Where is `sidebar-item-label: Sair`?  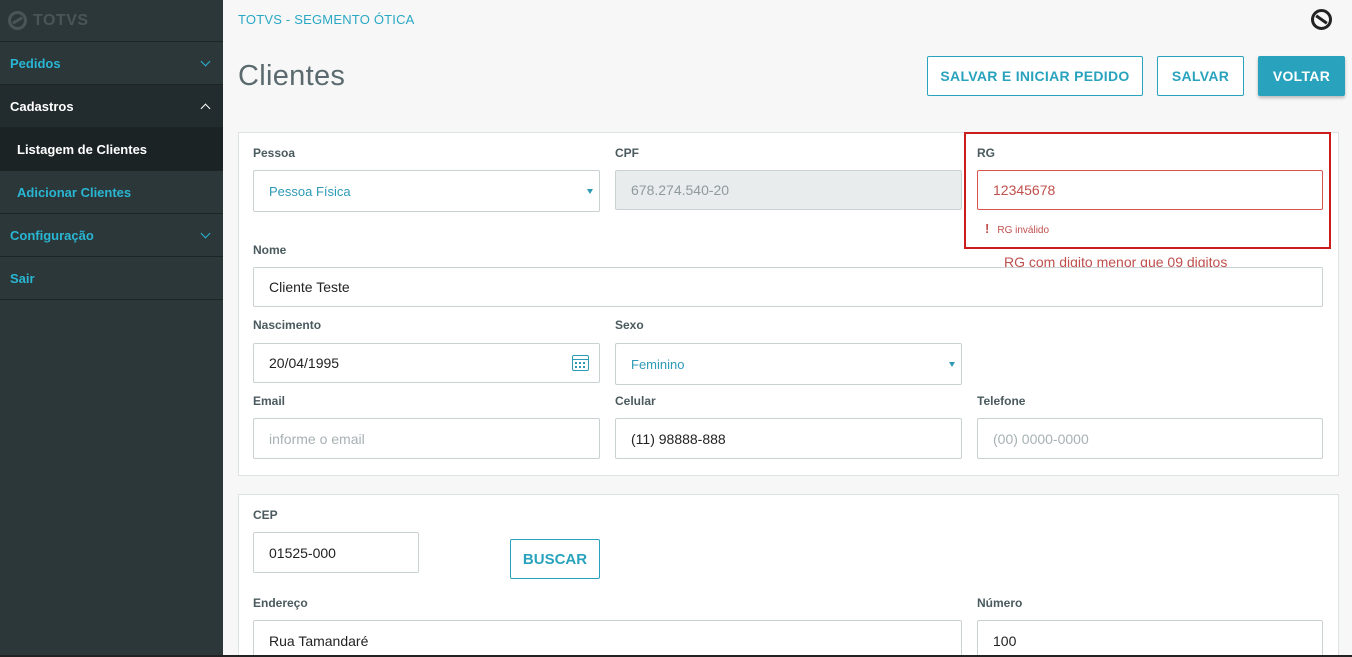 sidebar-item-label: Sair is located at coordinates (22, 278).